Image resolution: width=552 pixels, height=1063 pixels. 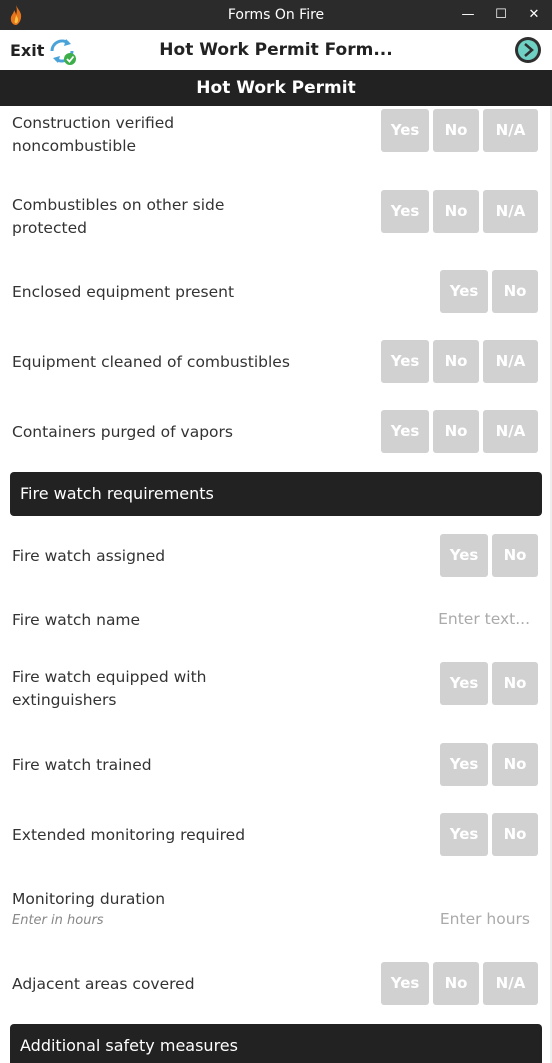 I want to click on minimize-button: —, so click(x=468, y=15).